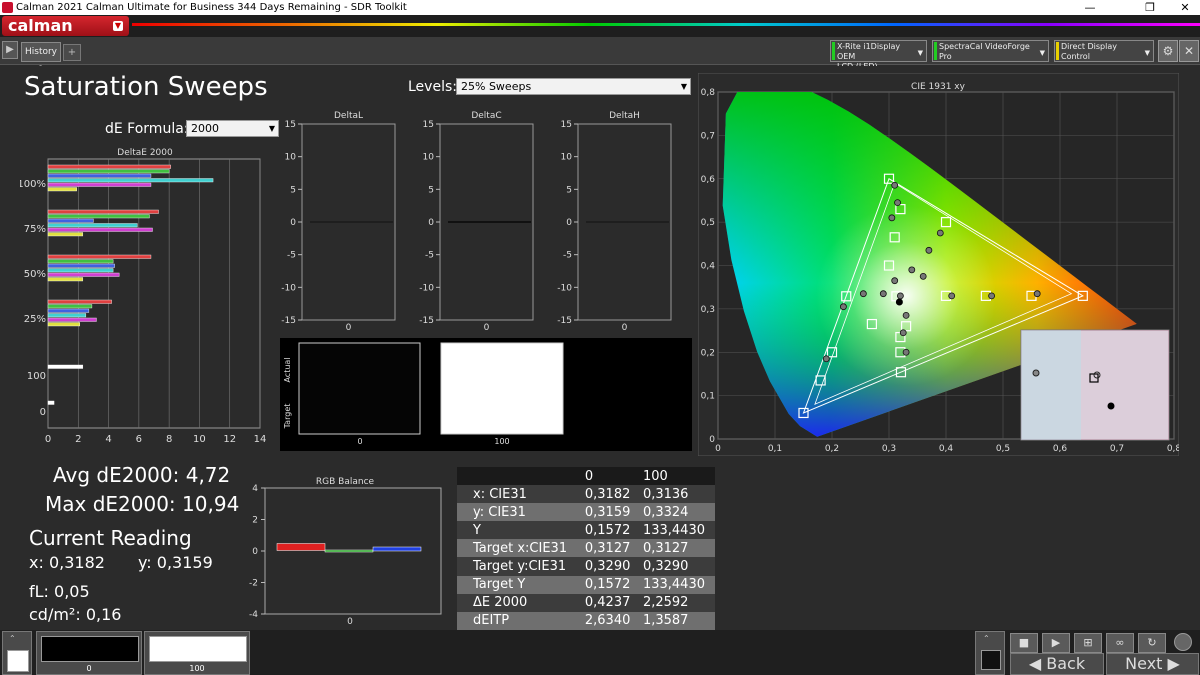 This screenshot has width=1200, height=675. What do you see at coordinates (17, 653) in the screenshot?
I see `swatch-toggle: ⌃` at bounding box center [17, 653].